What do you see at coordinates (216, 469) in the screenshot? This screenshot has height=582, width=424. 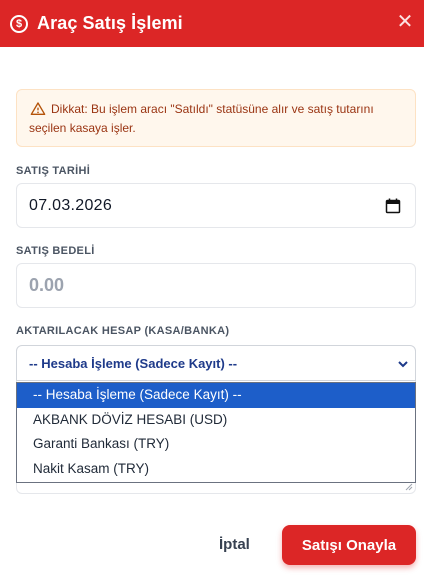 I see `dropdown-option: Nakit Kasam (TRY)` at bounding box center [216, 469].